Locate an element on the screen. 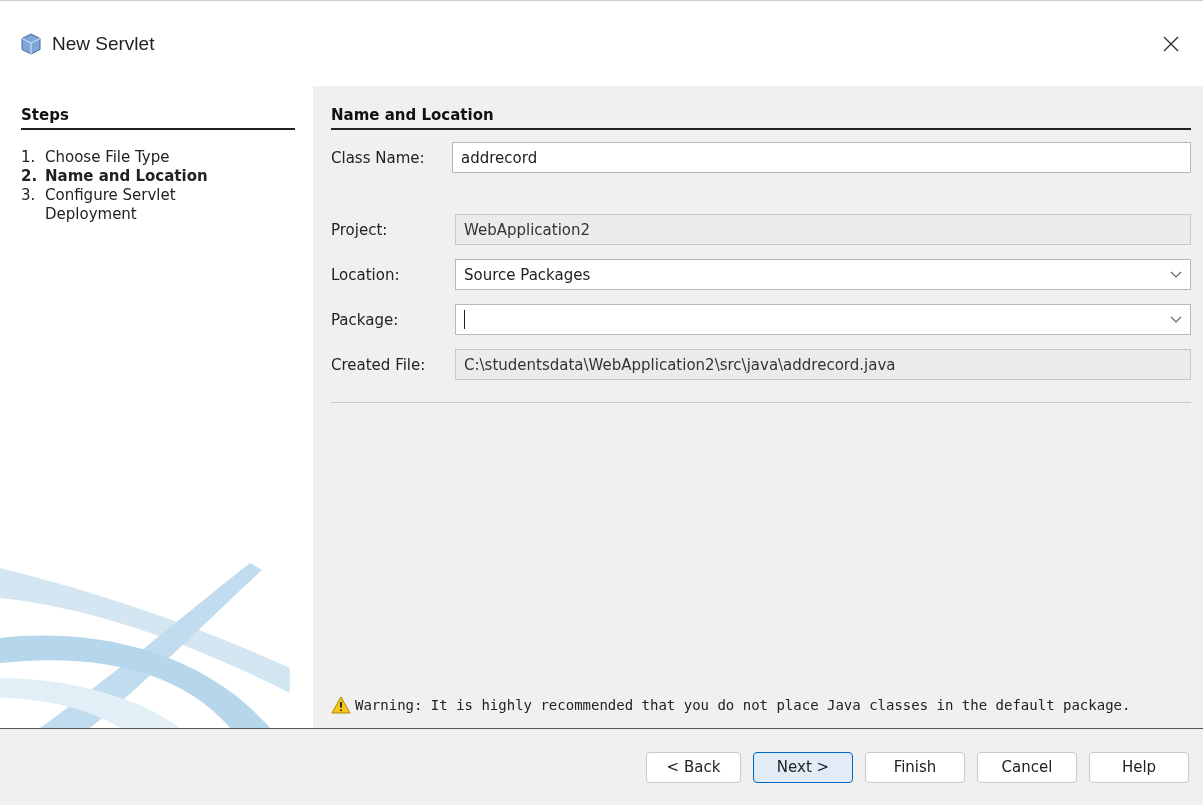  dialog-button: < Back is located at coordinates (693, 767).